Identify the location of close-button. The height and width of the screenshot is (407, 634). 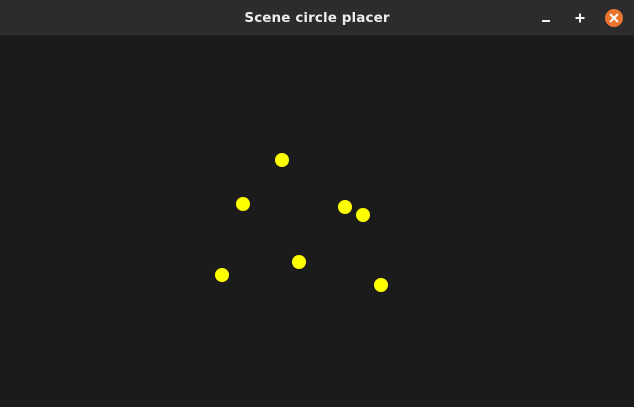
(614, 18).